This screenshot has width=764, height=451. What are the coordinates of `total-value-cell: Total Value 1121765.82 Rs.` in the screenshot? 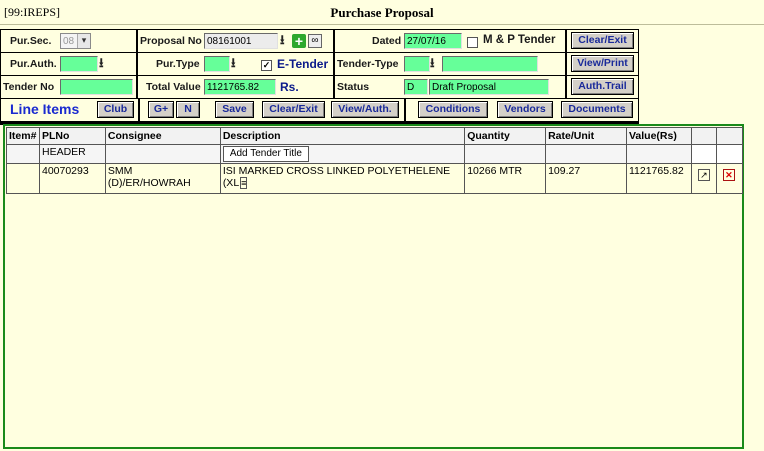 It's located at (235, 87).